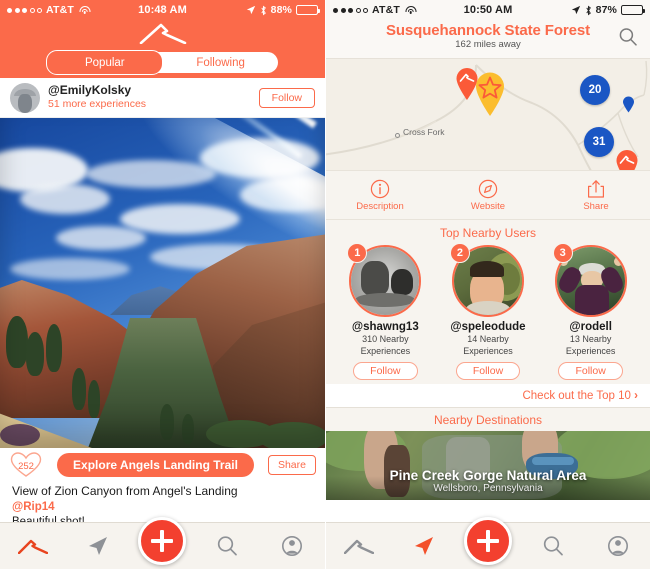 Image resolution: width=650 pixels, height=569 pixels. Describe the element at coordinates (380, 206) in the screenshot. I see `description-label: Description` at that location.